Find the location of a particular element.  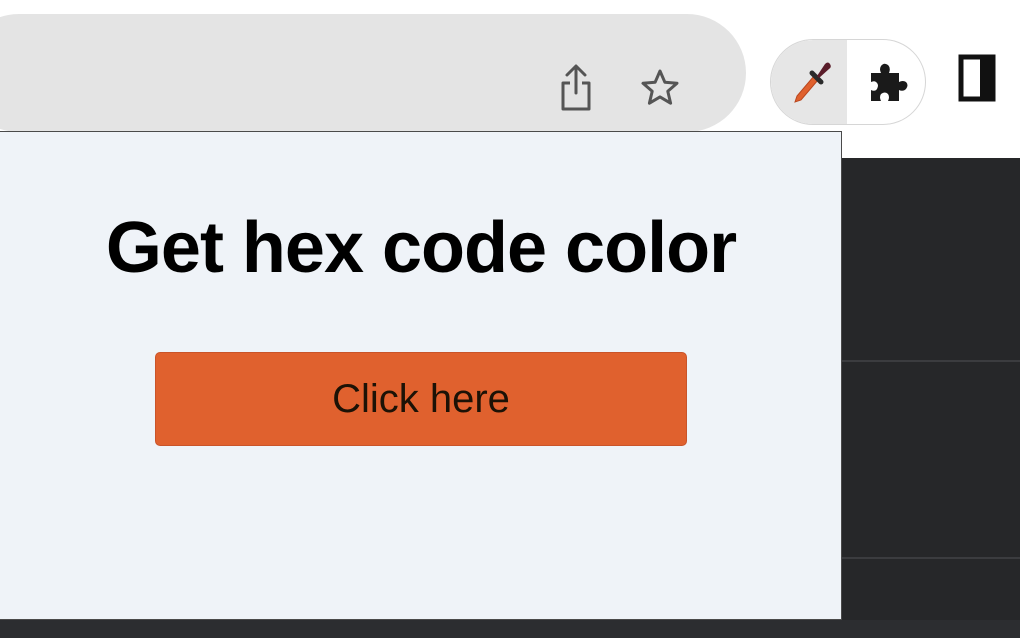

click-here-button: Click here is located at coordinates (421, 399).